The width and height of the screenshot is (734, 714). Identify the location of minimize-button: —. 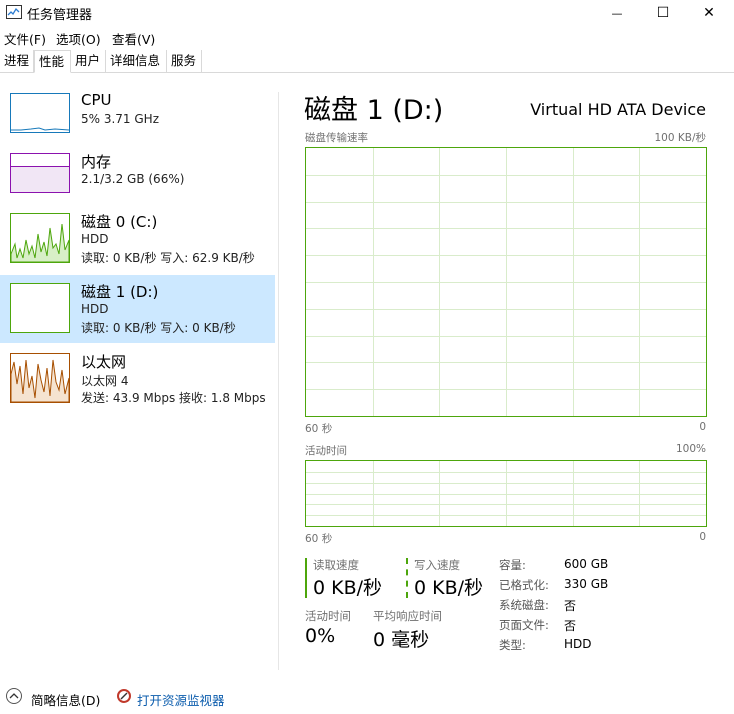
(617, 13).